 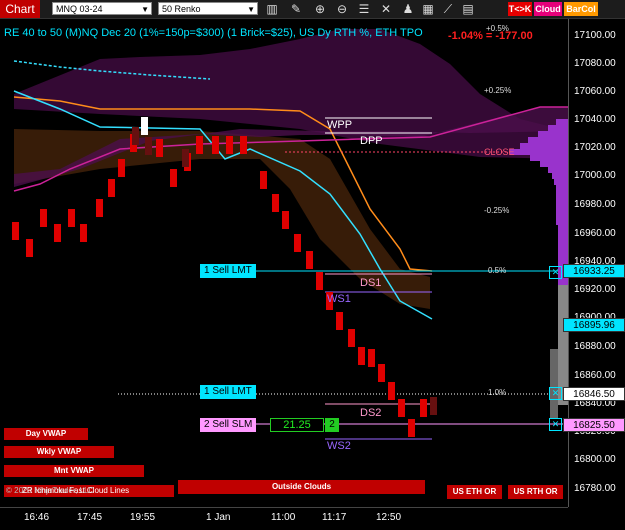 What do you see at coordinates (371, 141) in the screenshot?
I see `dpp-label: DPP` at bounding box center [371, 141].